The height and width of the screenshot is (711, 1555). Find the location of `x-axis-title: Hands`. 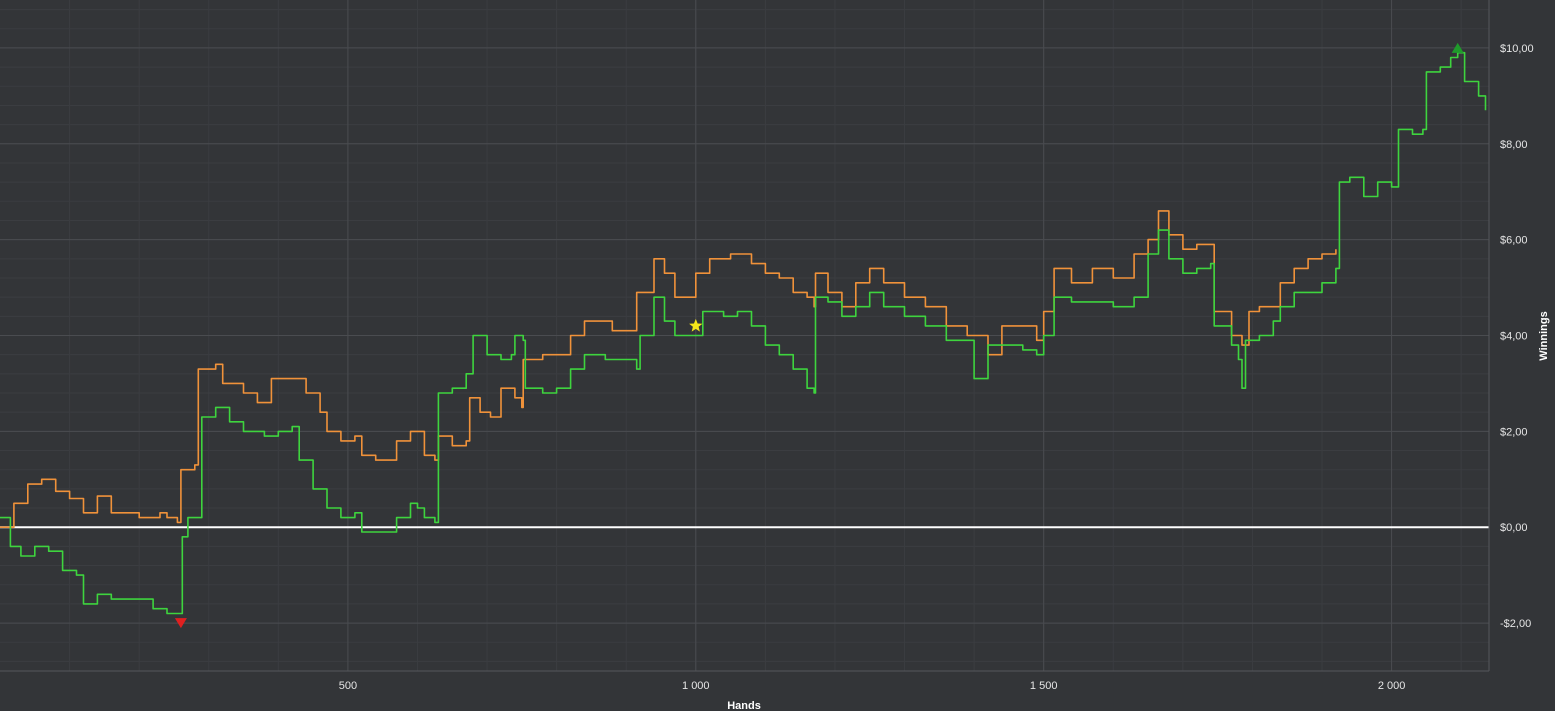

x-axis-title: Hands is located at coordinates (744, 705).